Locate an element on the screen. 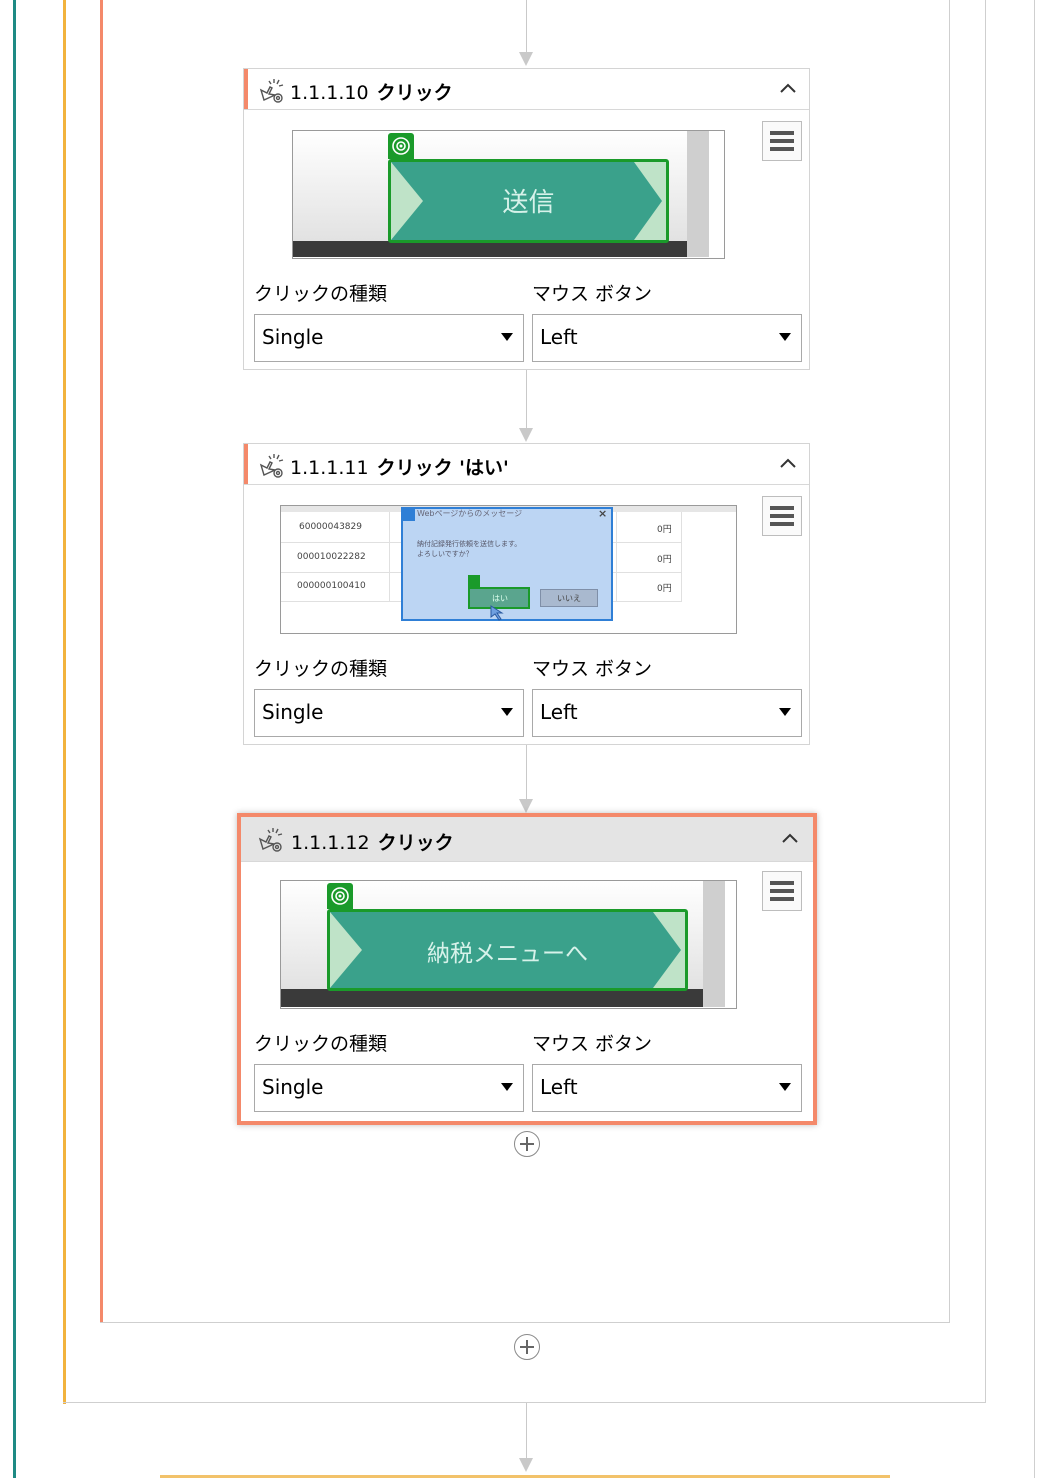 This screenshot has width=1054, height=1478. activity-header: 1.1.1.12 クリック is located at coordinates (527, 839).